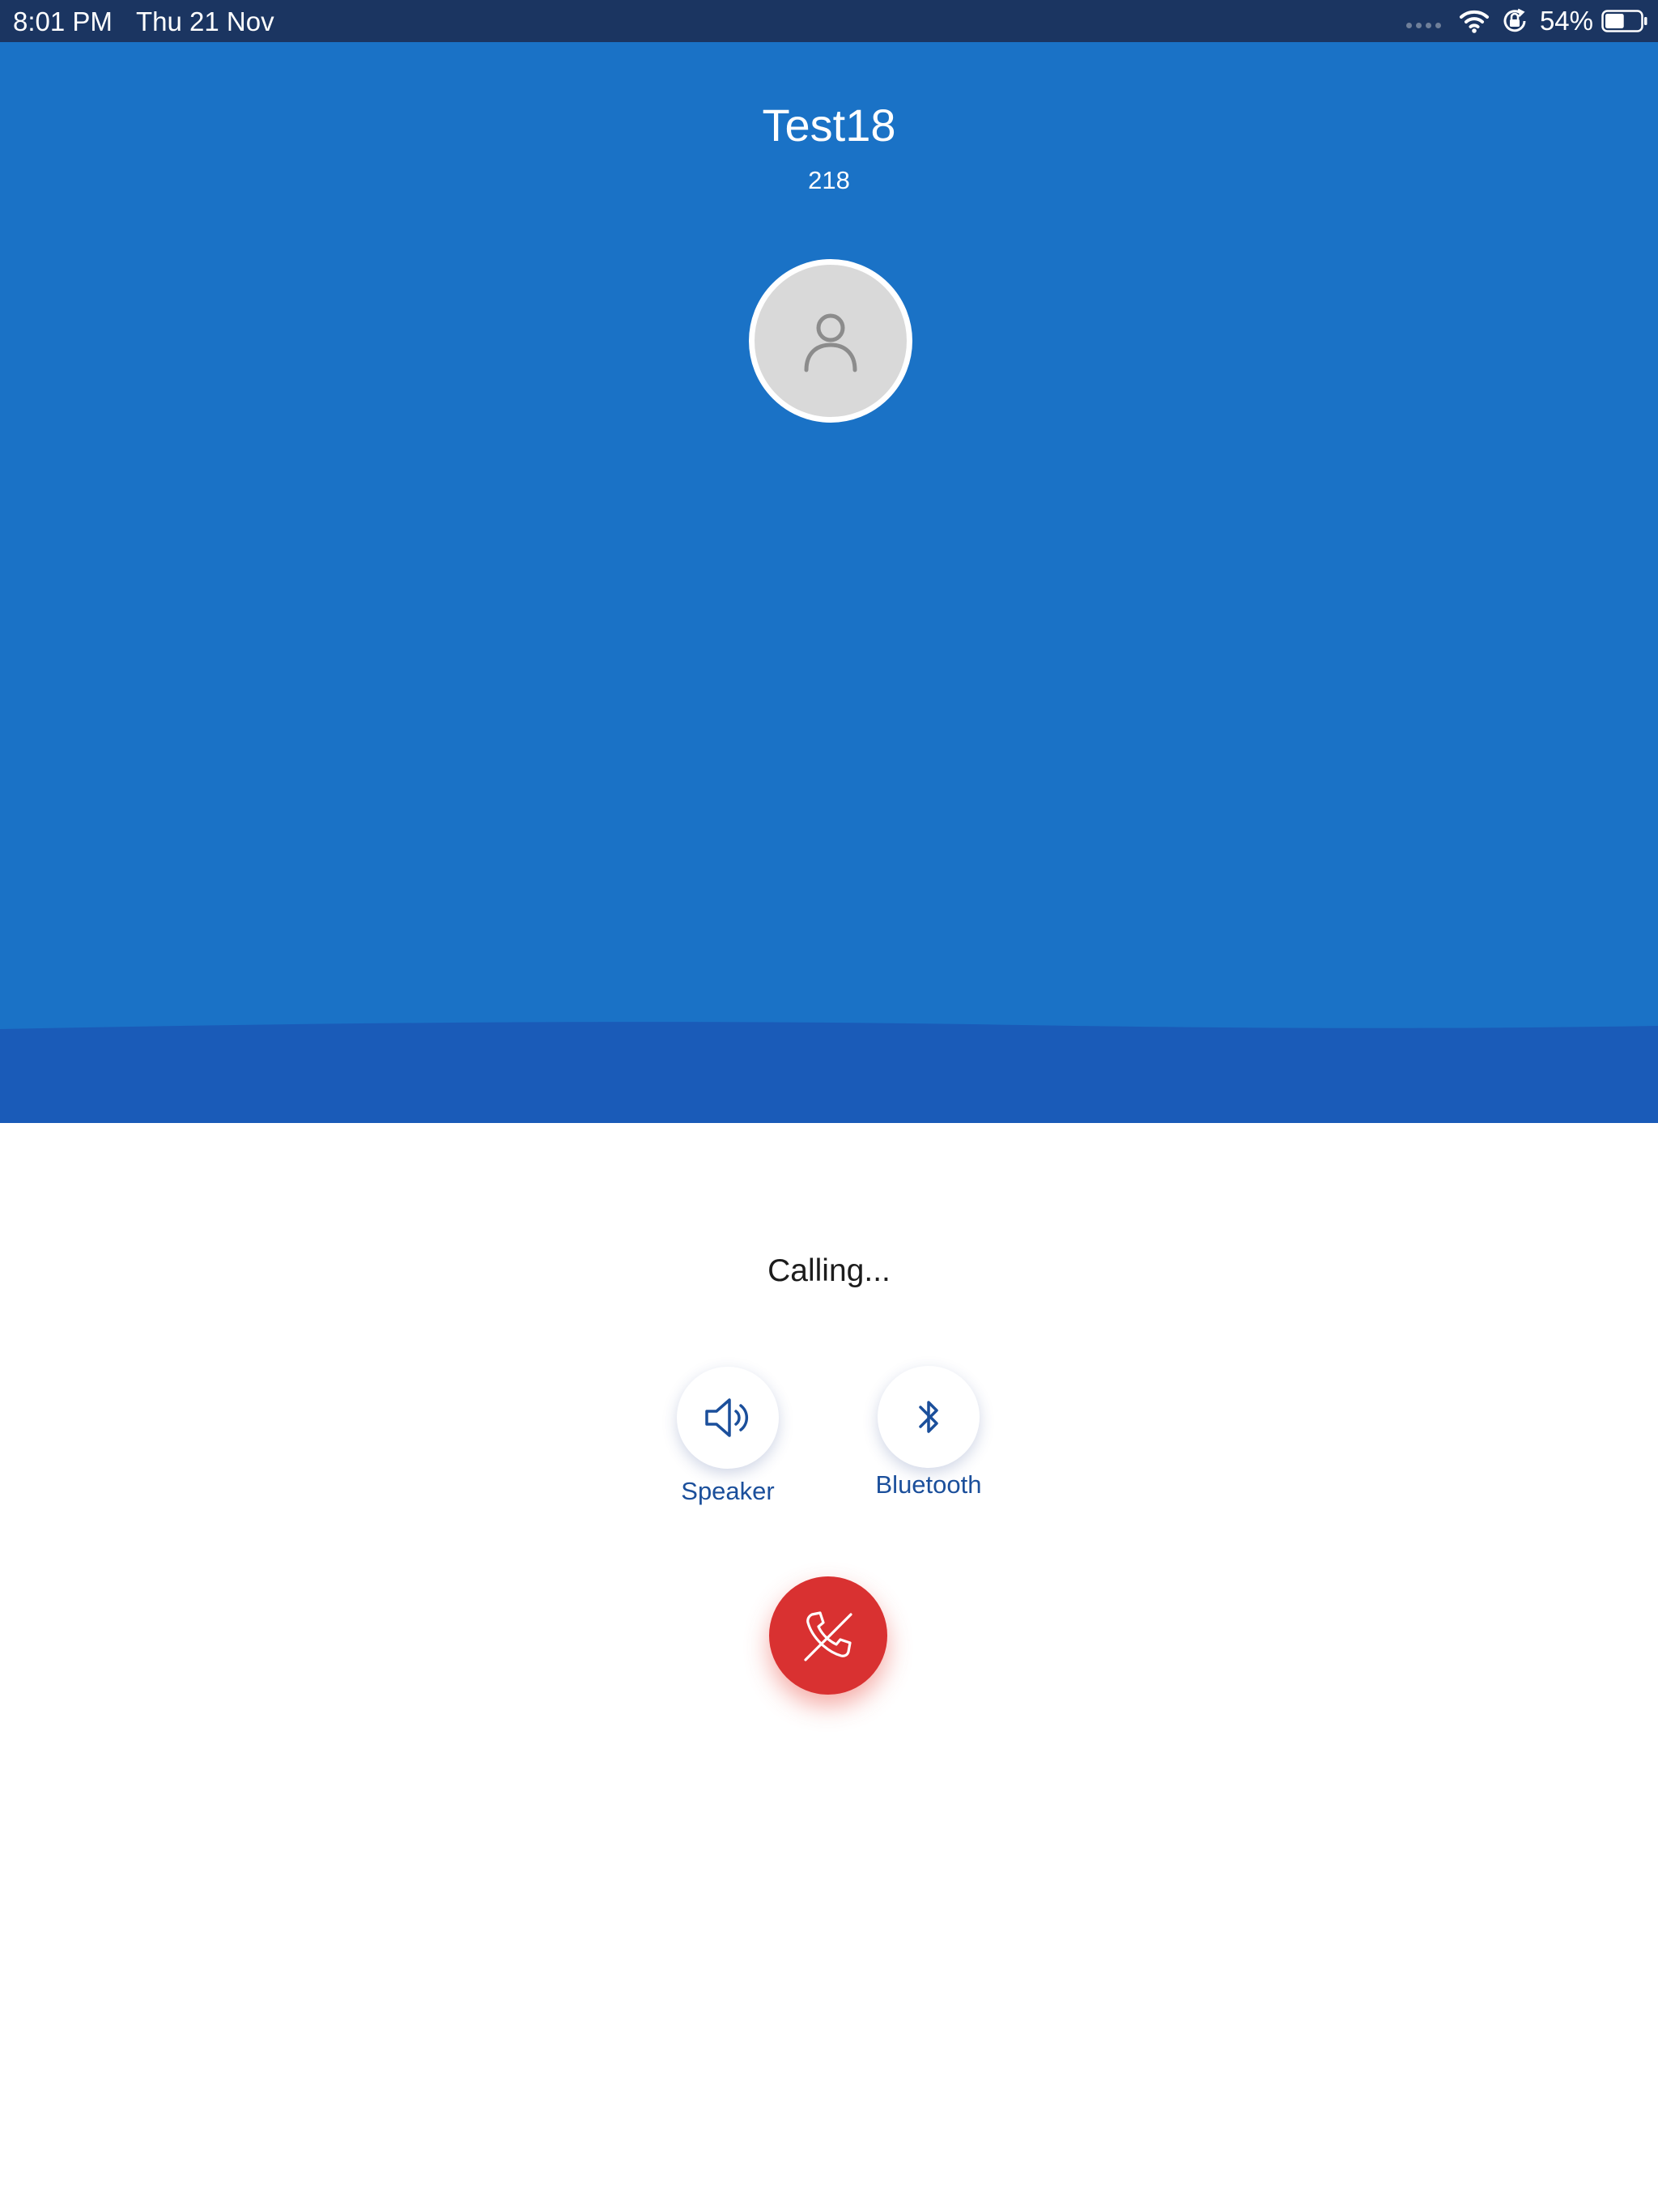 This screenshot has height=2212, width=1658. I want to click on avatar, so click(830, 341).